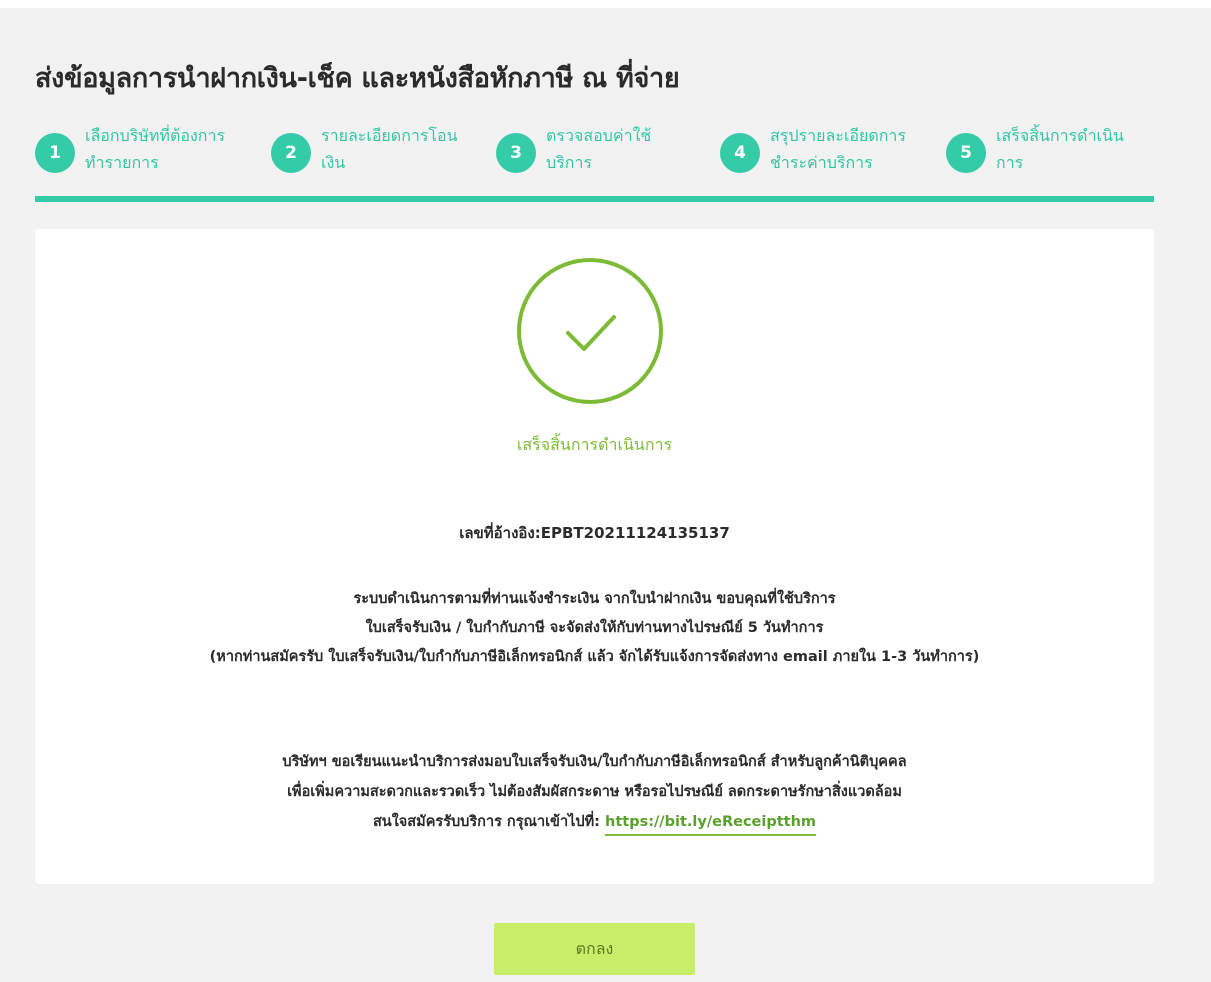 This screenshot has width=1211, height=982. I want to click on step-label: เลือกบริษัทที่ต้องการ ทำรายการ, so click(170, 149).